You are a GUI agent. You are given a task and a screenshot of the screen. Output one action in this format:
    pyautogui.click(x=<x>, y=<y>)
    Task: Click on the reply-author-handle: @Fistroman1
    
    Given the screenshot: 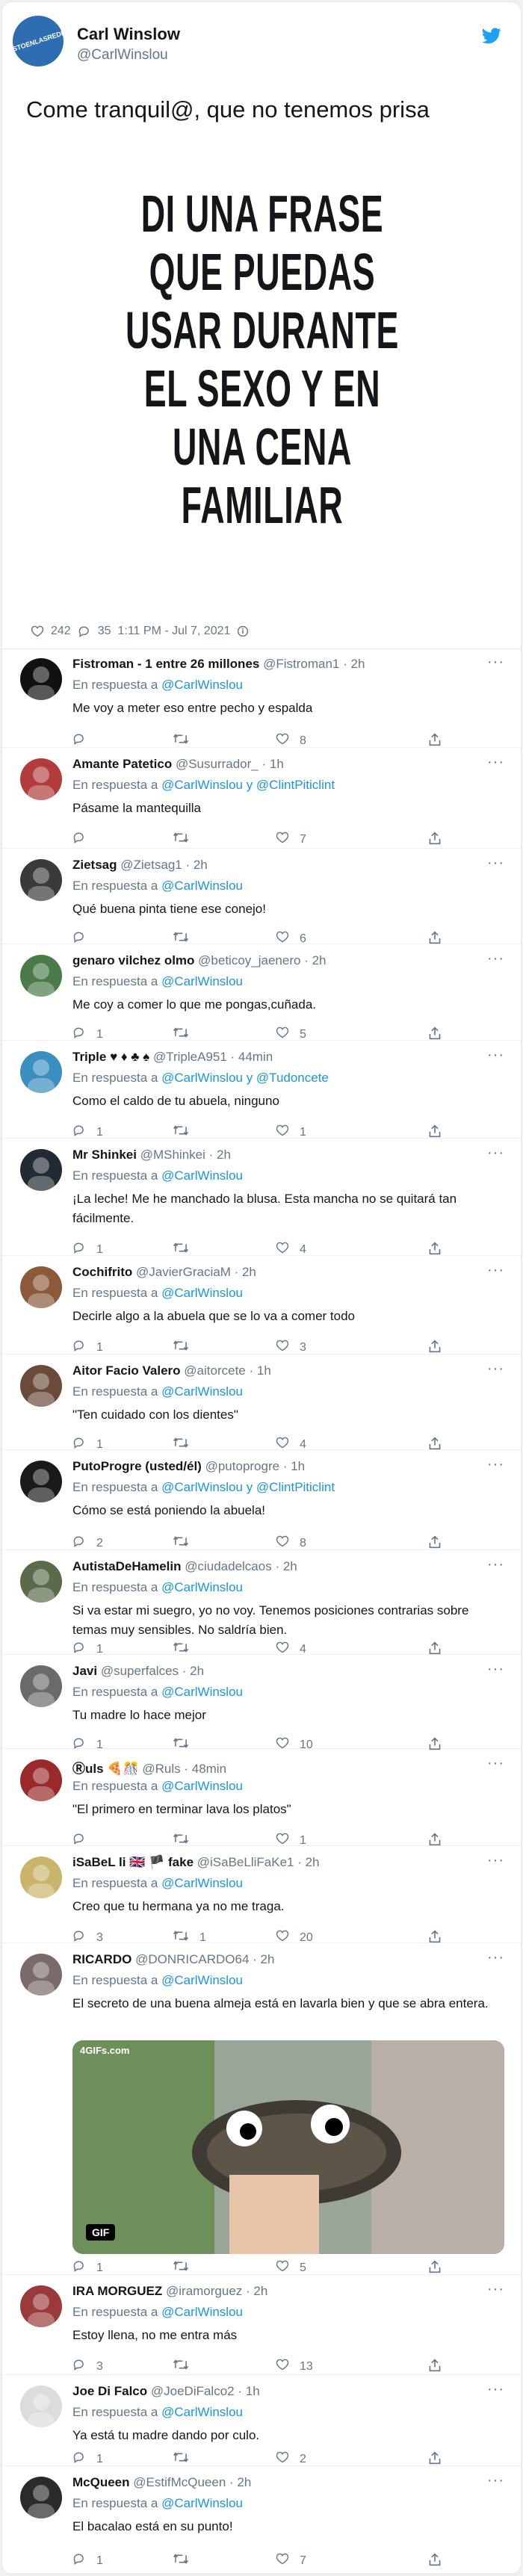 What is the action you would take?
    pyautogui.click(x=301, y=664)
    